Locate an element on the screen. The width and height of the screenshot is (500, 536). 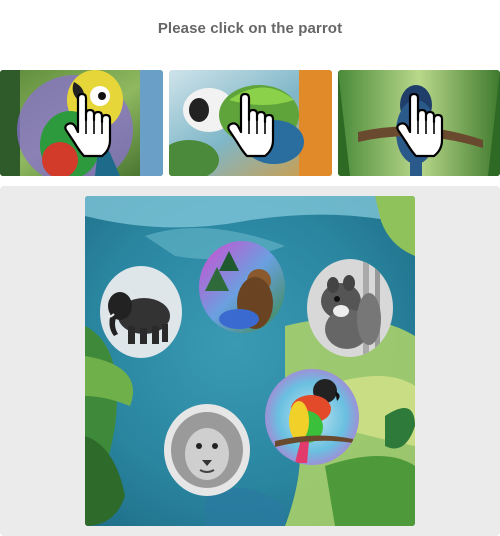
elephant-tile is located at coordinates (141, 312).